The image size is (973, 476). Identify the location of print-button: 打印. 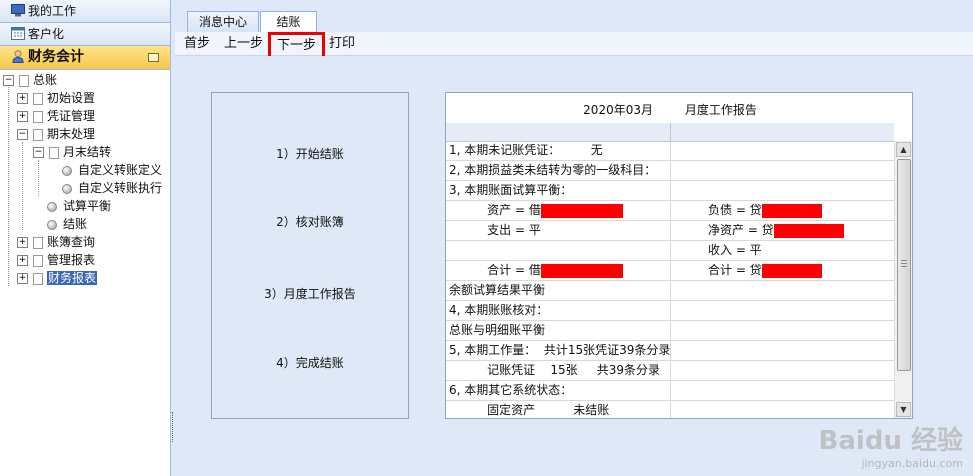
(342, 44).